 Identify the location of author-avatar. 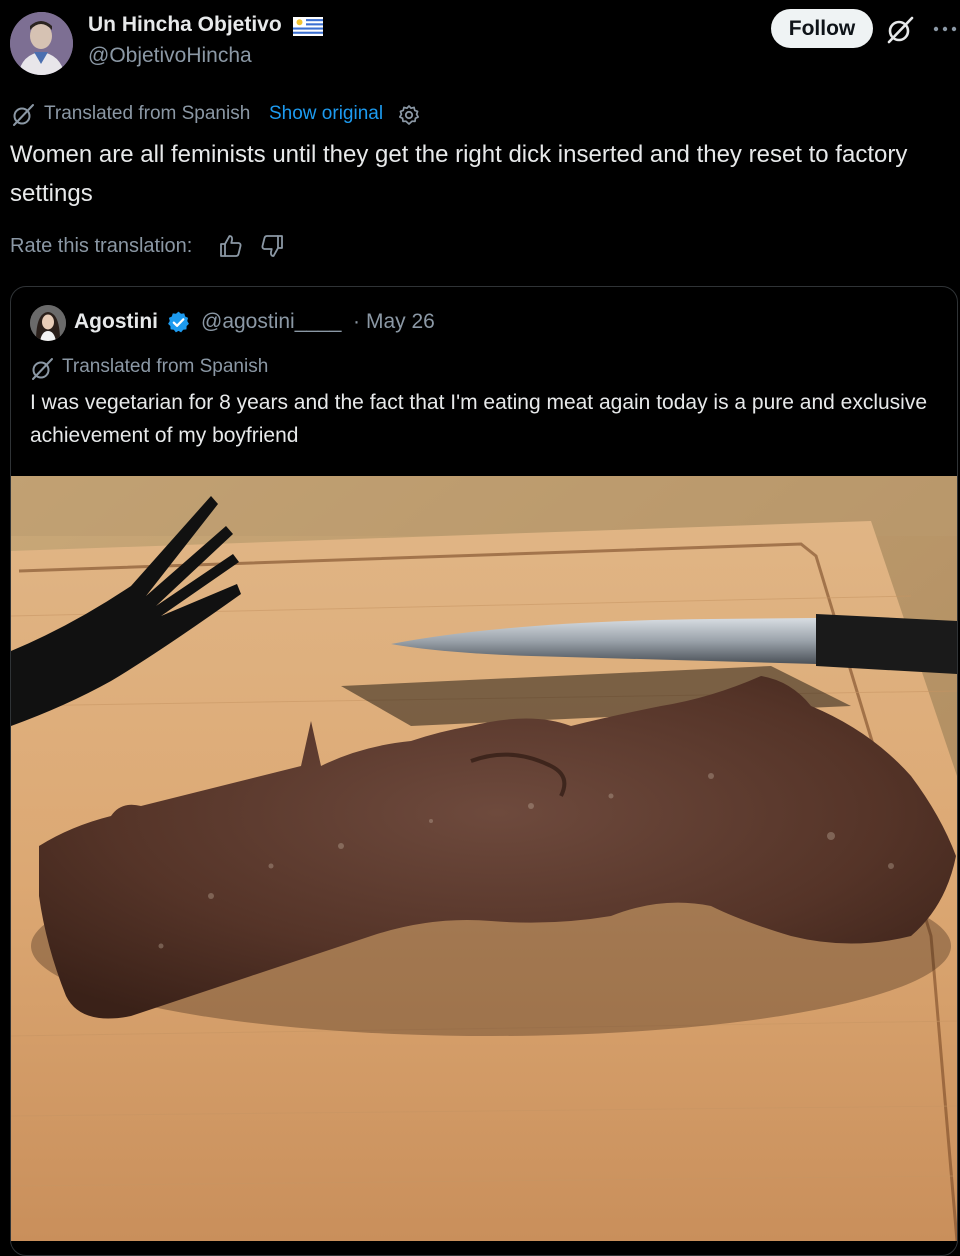
(41, 43).